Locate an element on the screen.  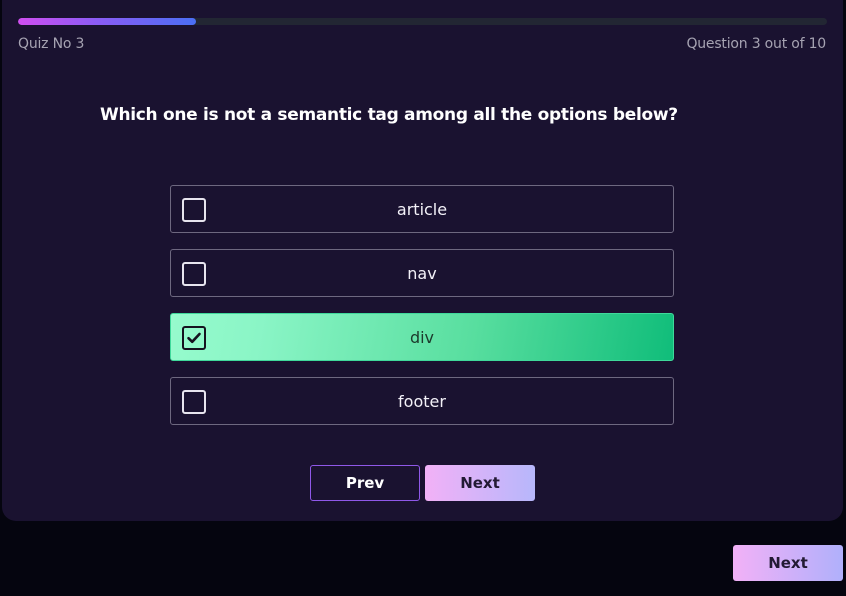
option-label: div is located at coordinates (422, 337).